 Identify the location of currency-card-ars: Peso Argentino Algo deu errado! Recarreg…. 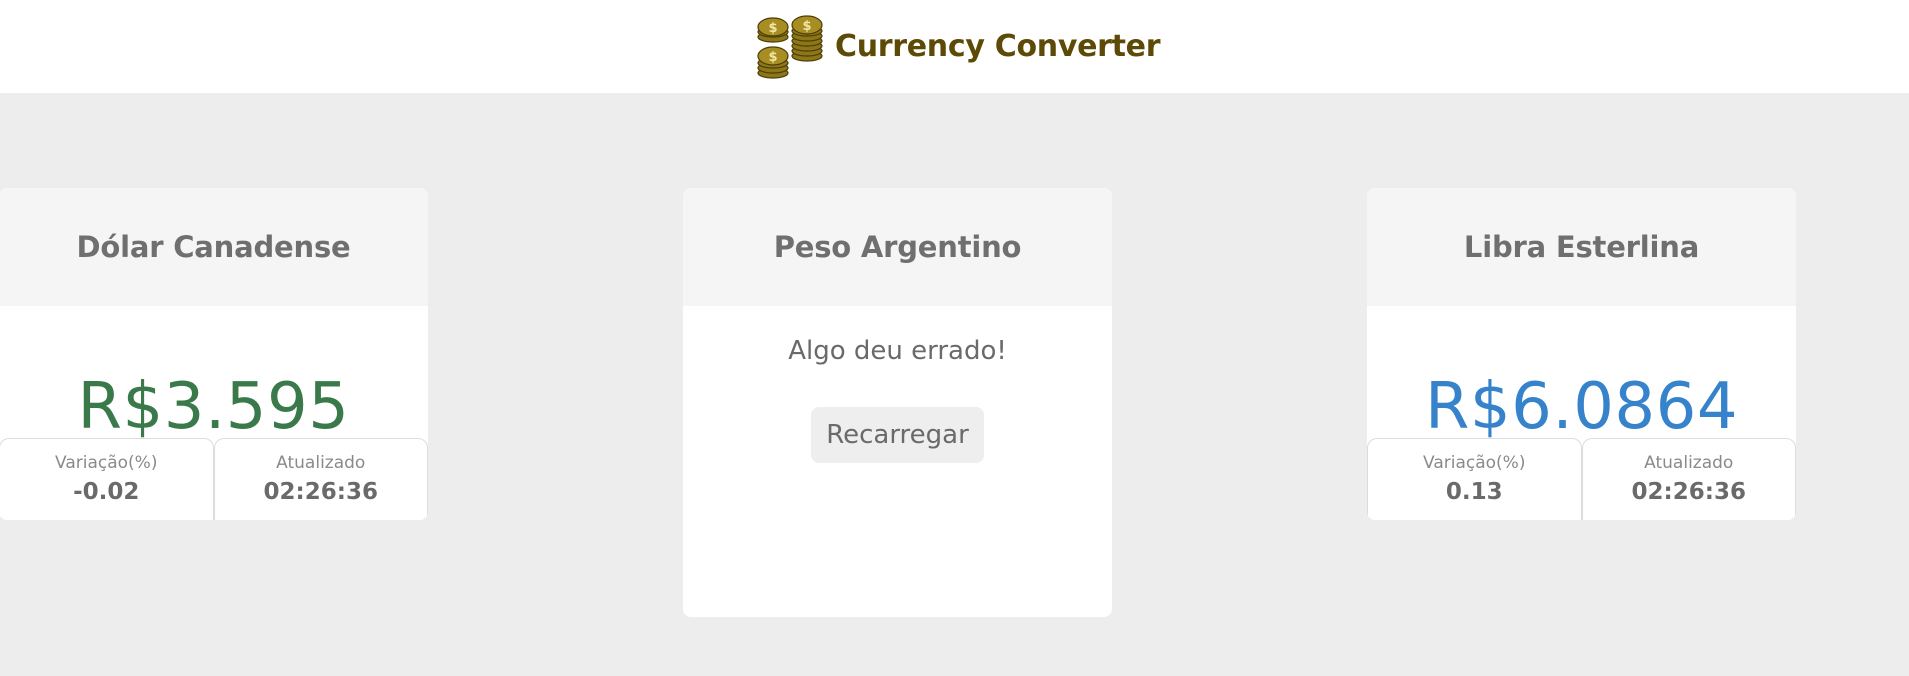
(897, 402).